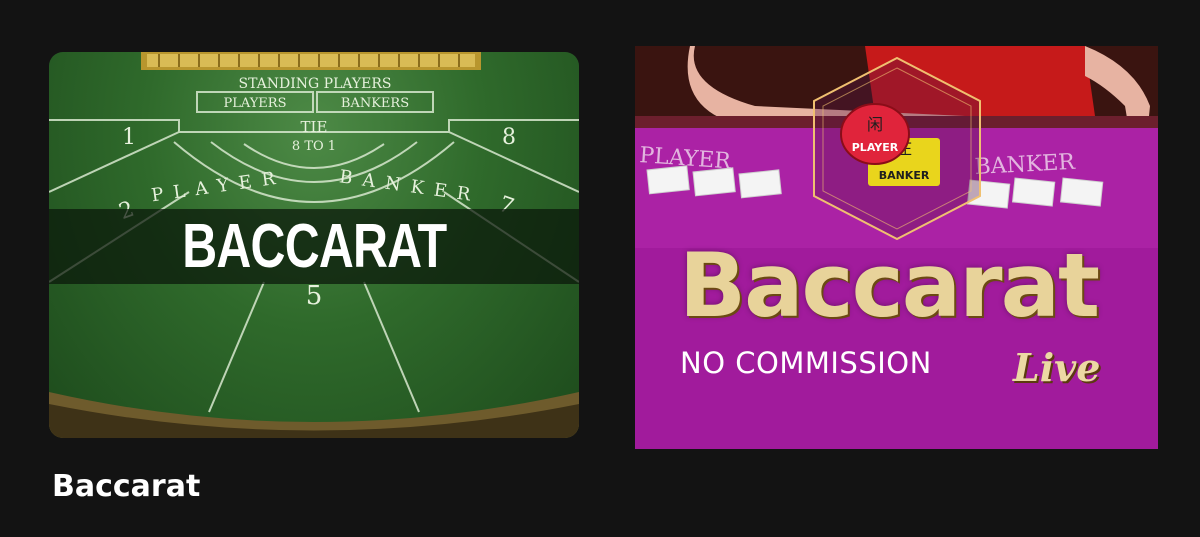 The height and width of the screenshot is (537, 1200). What do you see at coordinates (218, 187) in the screenshot?
I see `player-word-label: PLAYER` at bounding box center [218, 187].